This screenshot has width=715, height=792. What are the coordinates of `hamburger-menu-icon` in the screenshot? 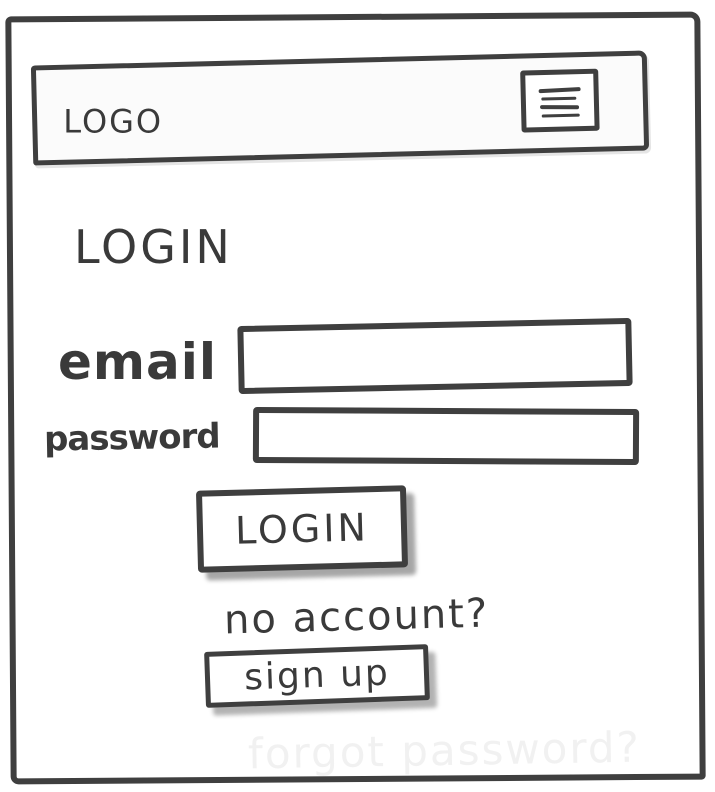 It's located at (559, 102).